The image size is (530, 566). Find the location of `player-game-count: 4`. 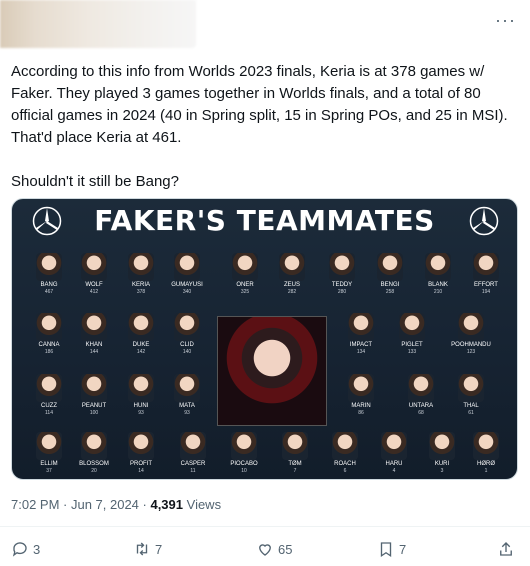

player-game-count: 4 is located at coordinates (394, 471).